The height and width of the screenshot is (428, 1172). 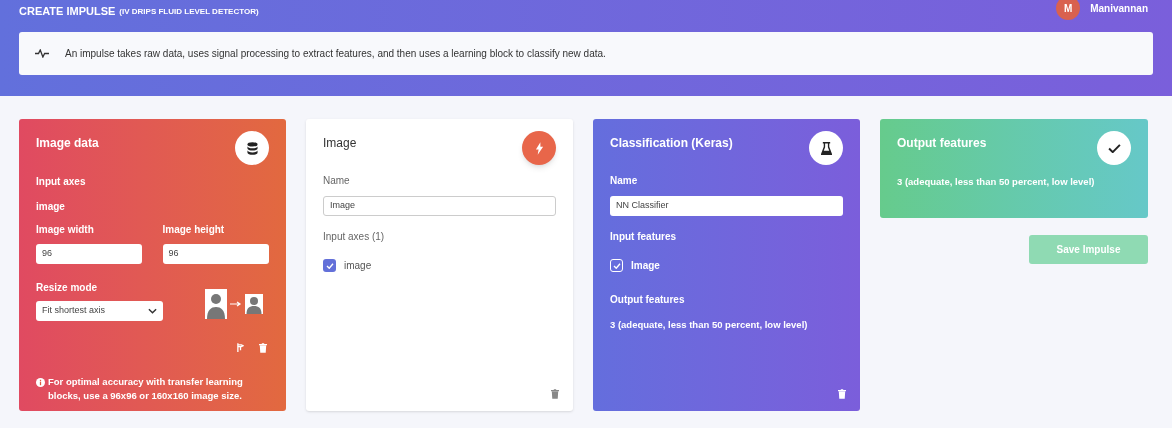 What do you see at coordinates (335, 54) in the screenshot?
I see `info-text: An impulse takes raw data, uses signal processing to extract features, and then uses a learning block to classify new data.` at bounding box center [335, 54].